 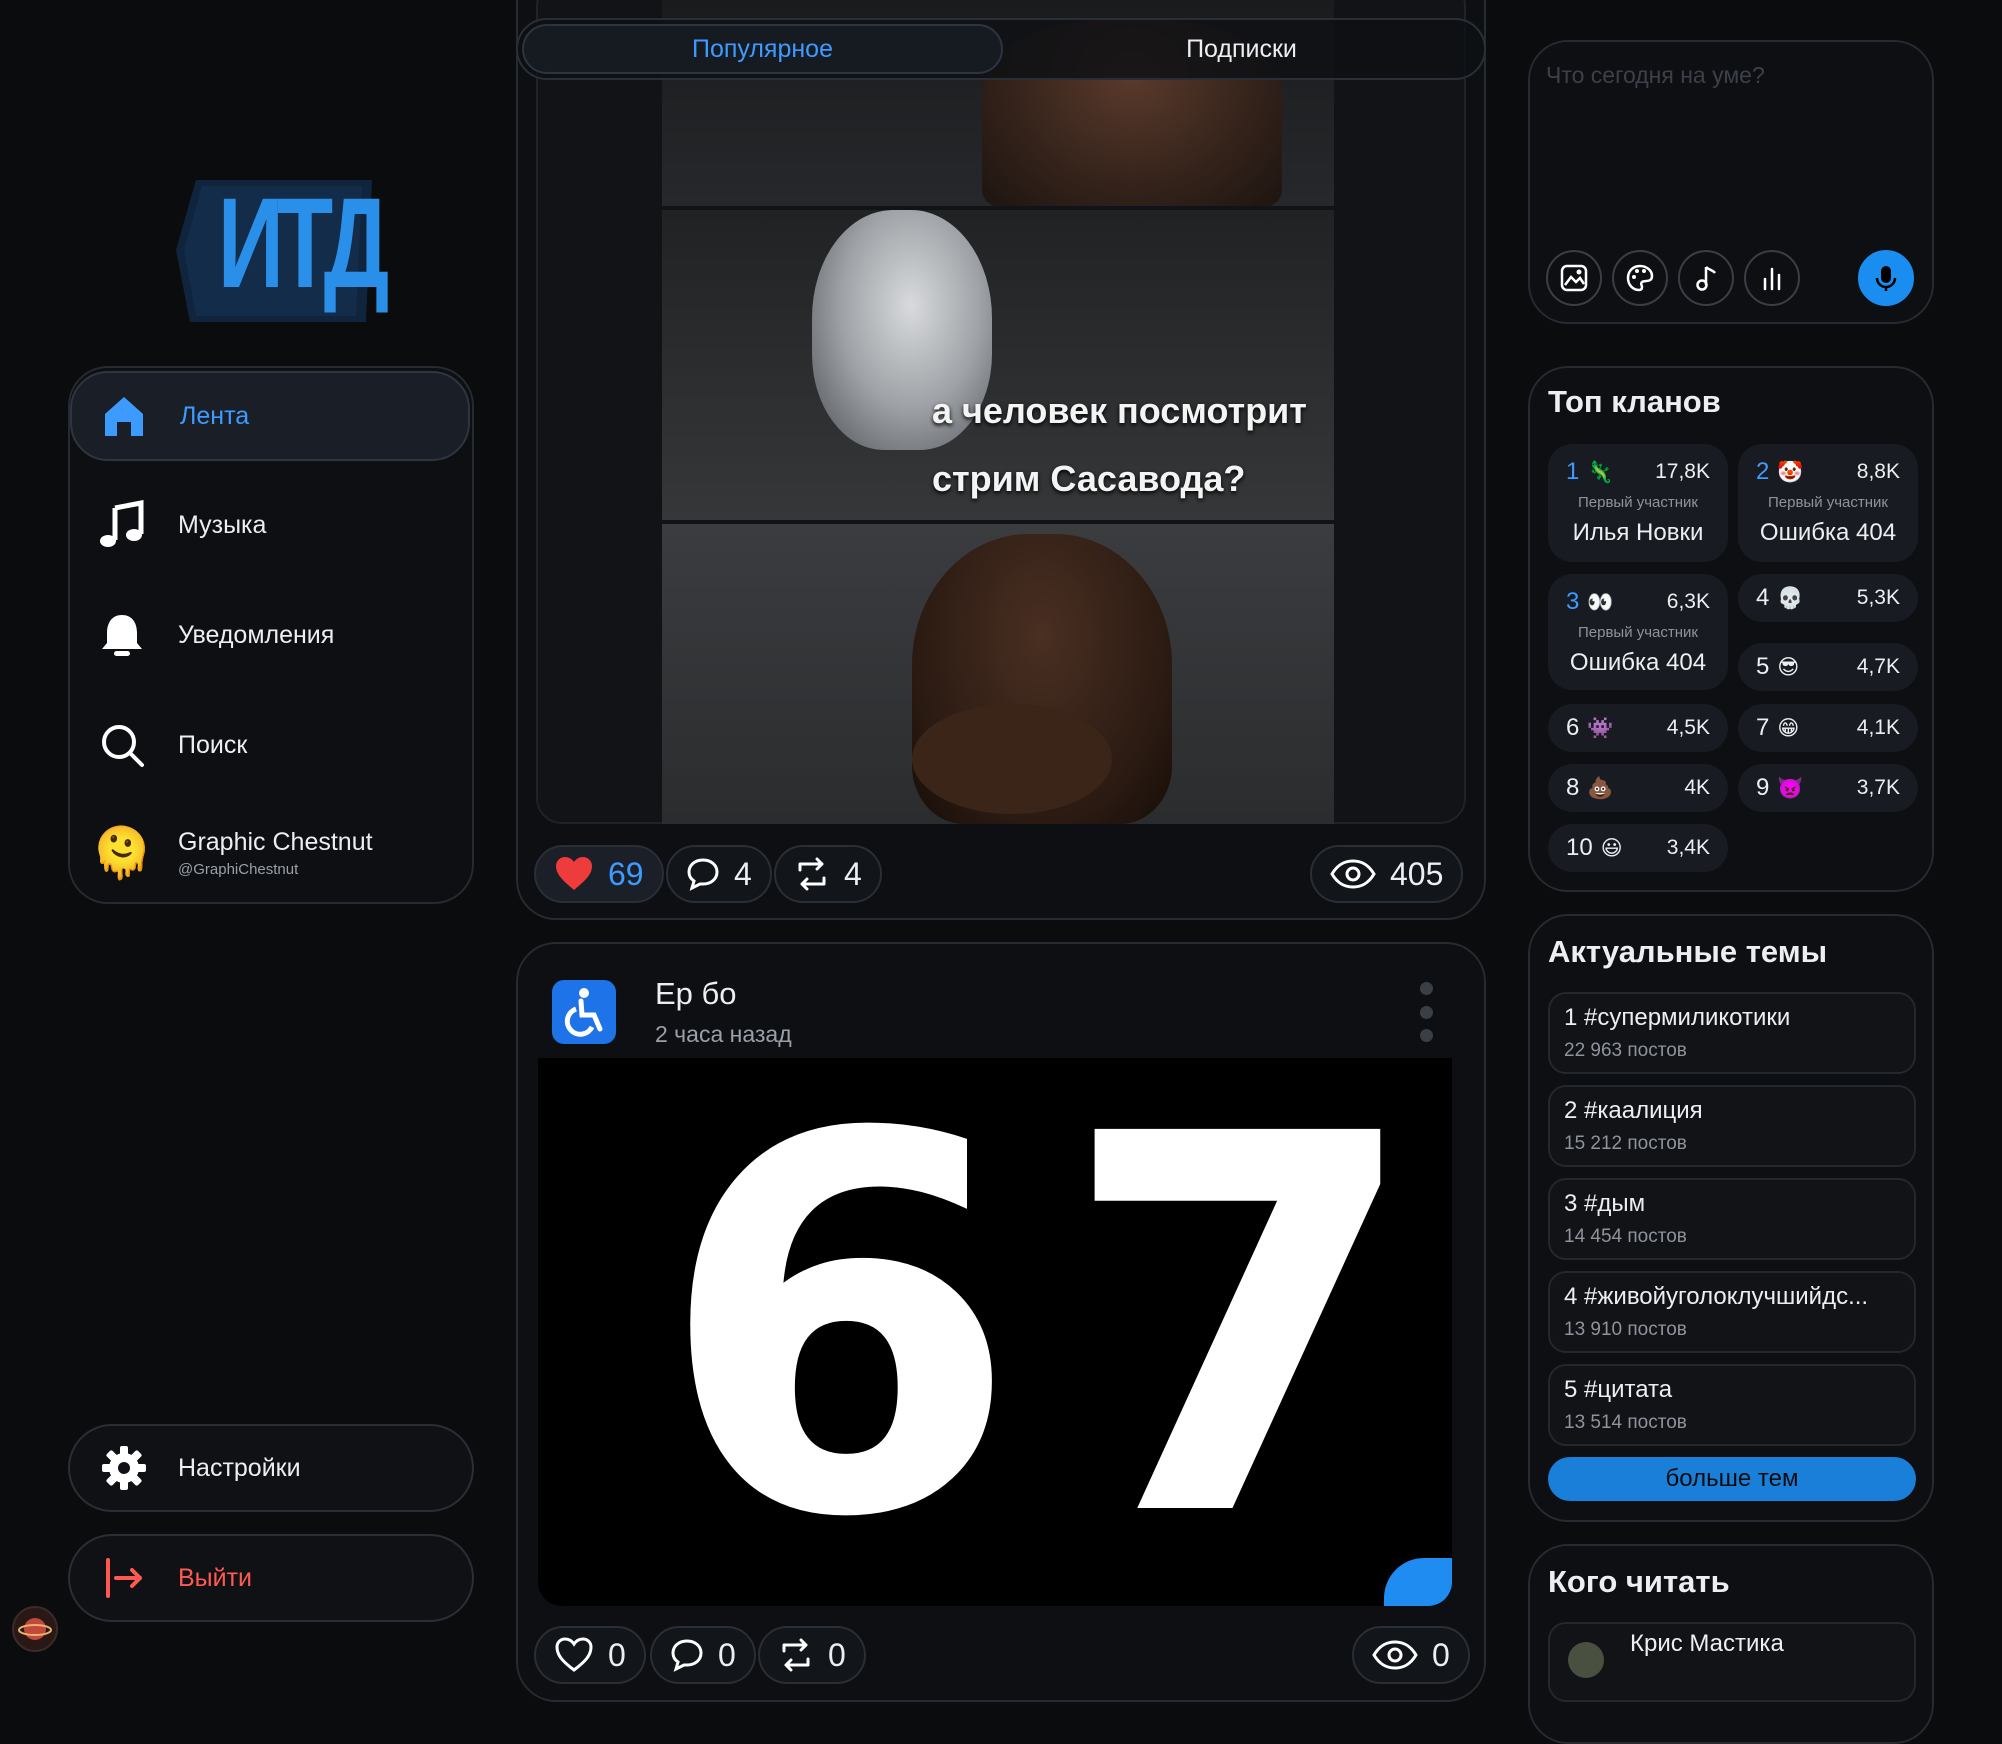 I want to click on clan-count: 6,3K, so click(x=1688, y=601).